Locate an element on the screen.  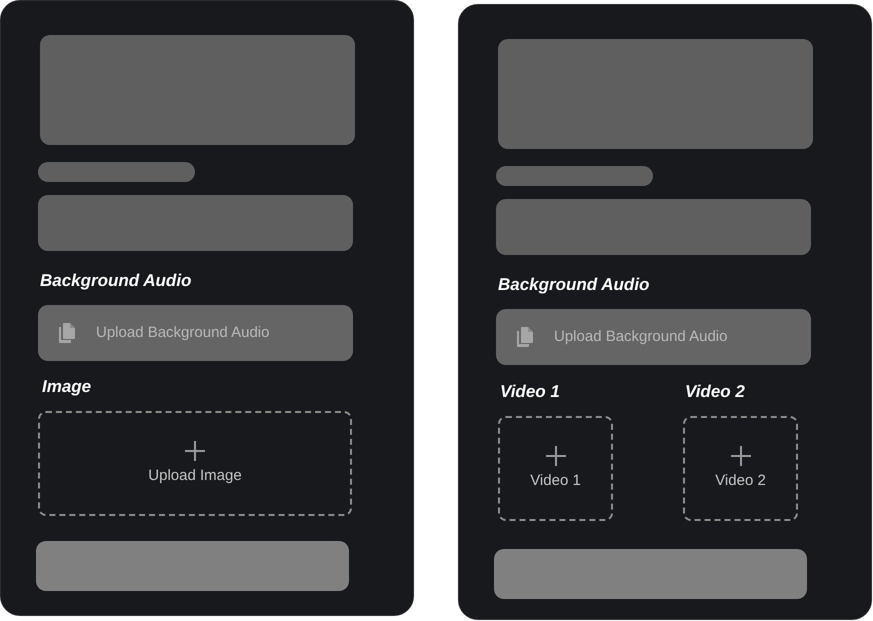
section-label: Image is located at coordinates (67, 387).